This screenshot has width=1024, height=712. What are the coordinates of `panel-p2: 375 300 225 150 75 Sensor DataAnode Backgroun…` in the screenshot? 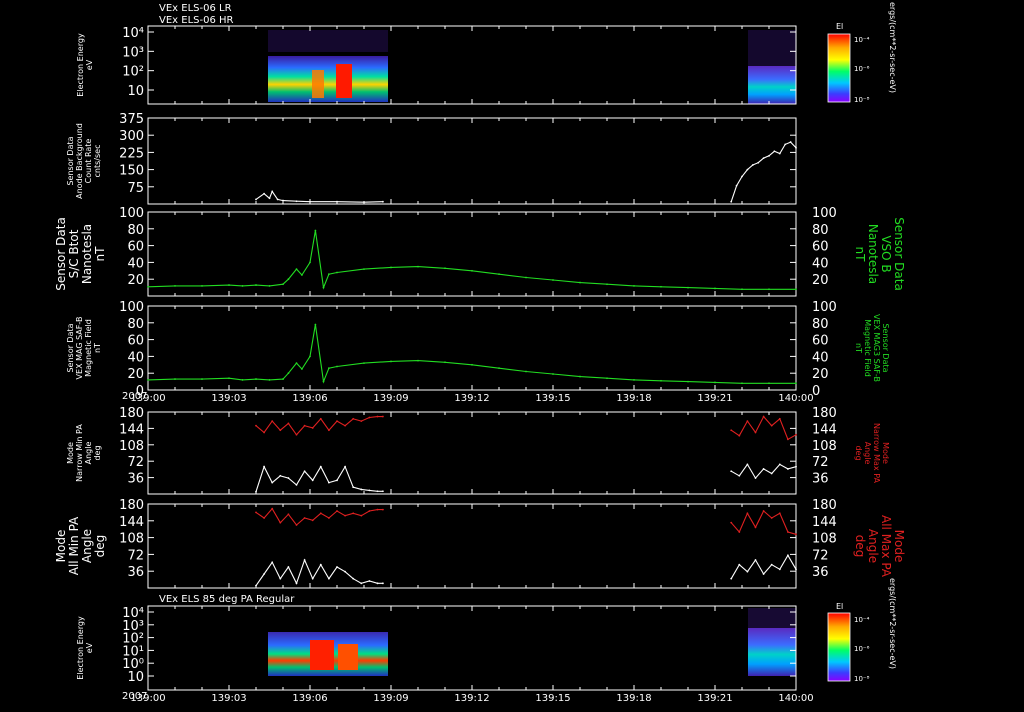 It's located at (431, 158).